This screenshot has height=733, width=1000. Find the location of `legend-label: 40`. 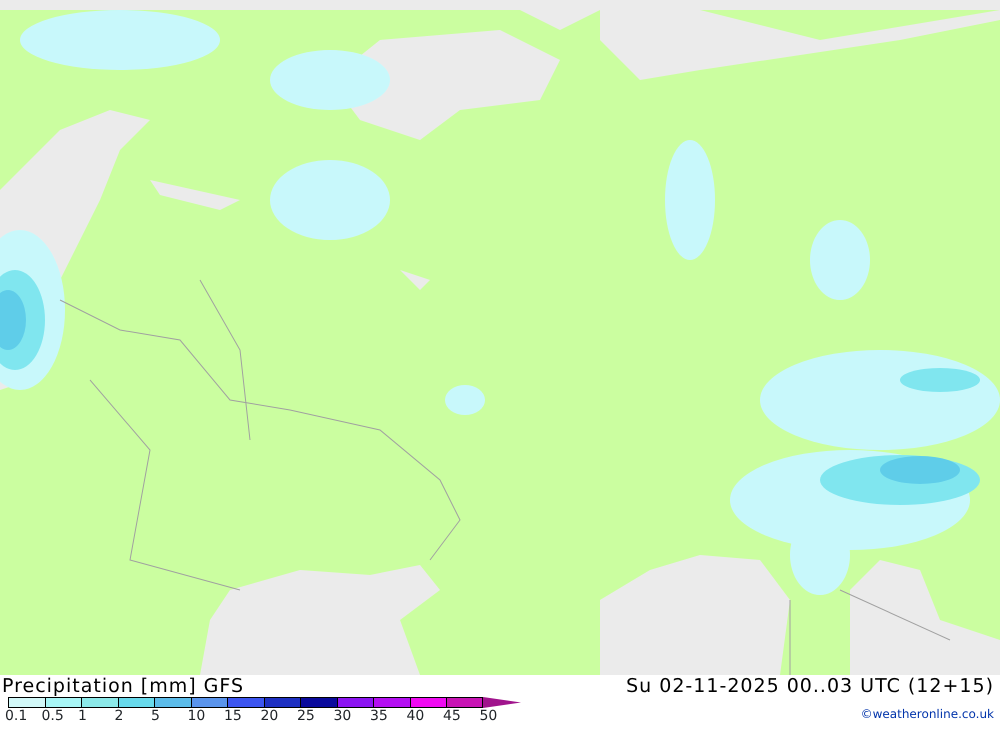

legend-label: 40 is located at coordinates (416, 716).